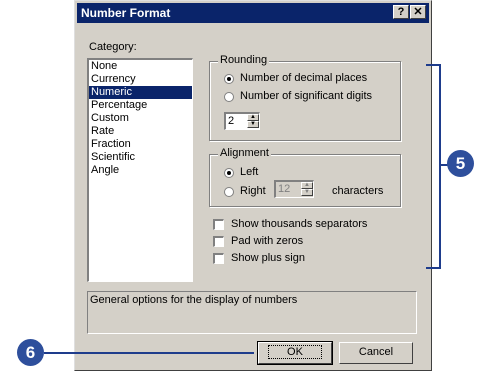 Image resolution: width=477 pixels, height=372 pixels. Describe the element at coordinates (113, 47) in the screenshot. I see `category-label: Category:` at that location.